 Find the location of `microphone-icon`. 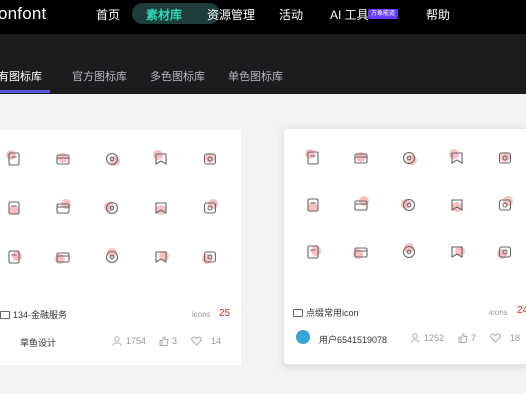

microphone-icon is located at coordinates (313, 252).